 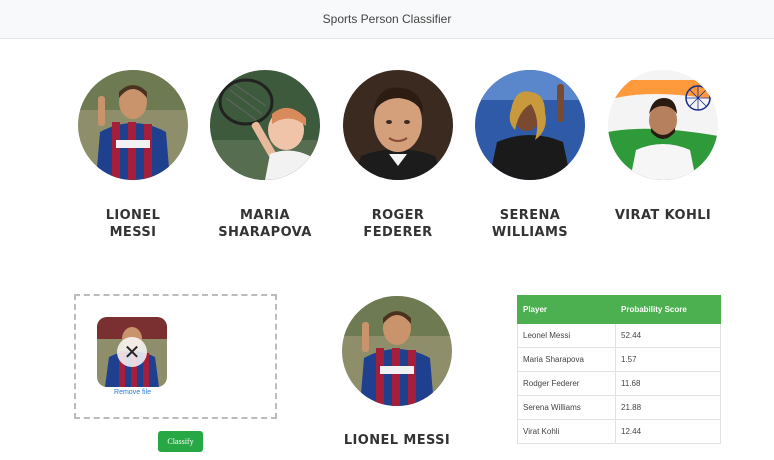 What do you see at coordinates (566, 431) in the screenshot?
I see `player-cell: Virat Kohli` at bounding box center [566, 431].